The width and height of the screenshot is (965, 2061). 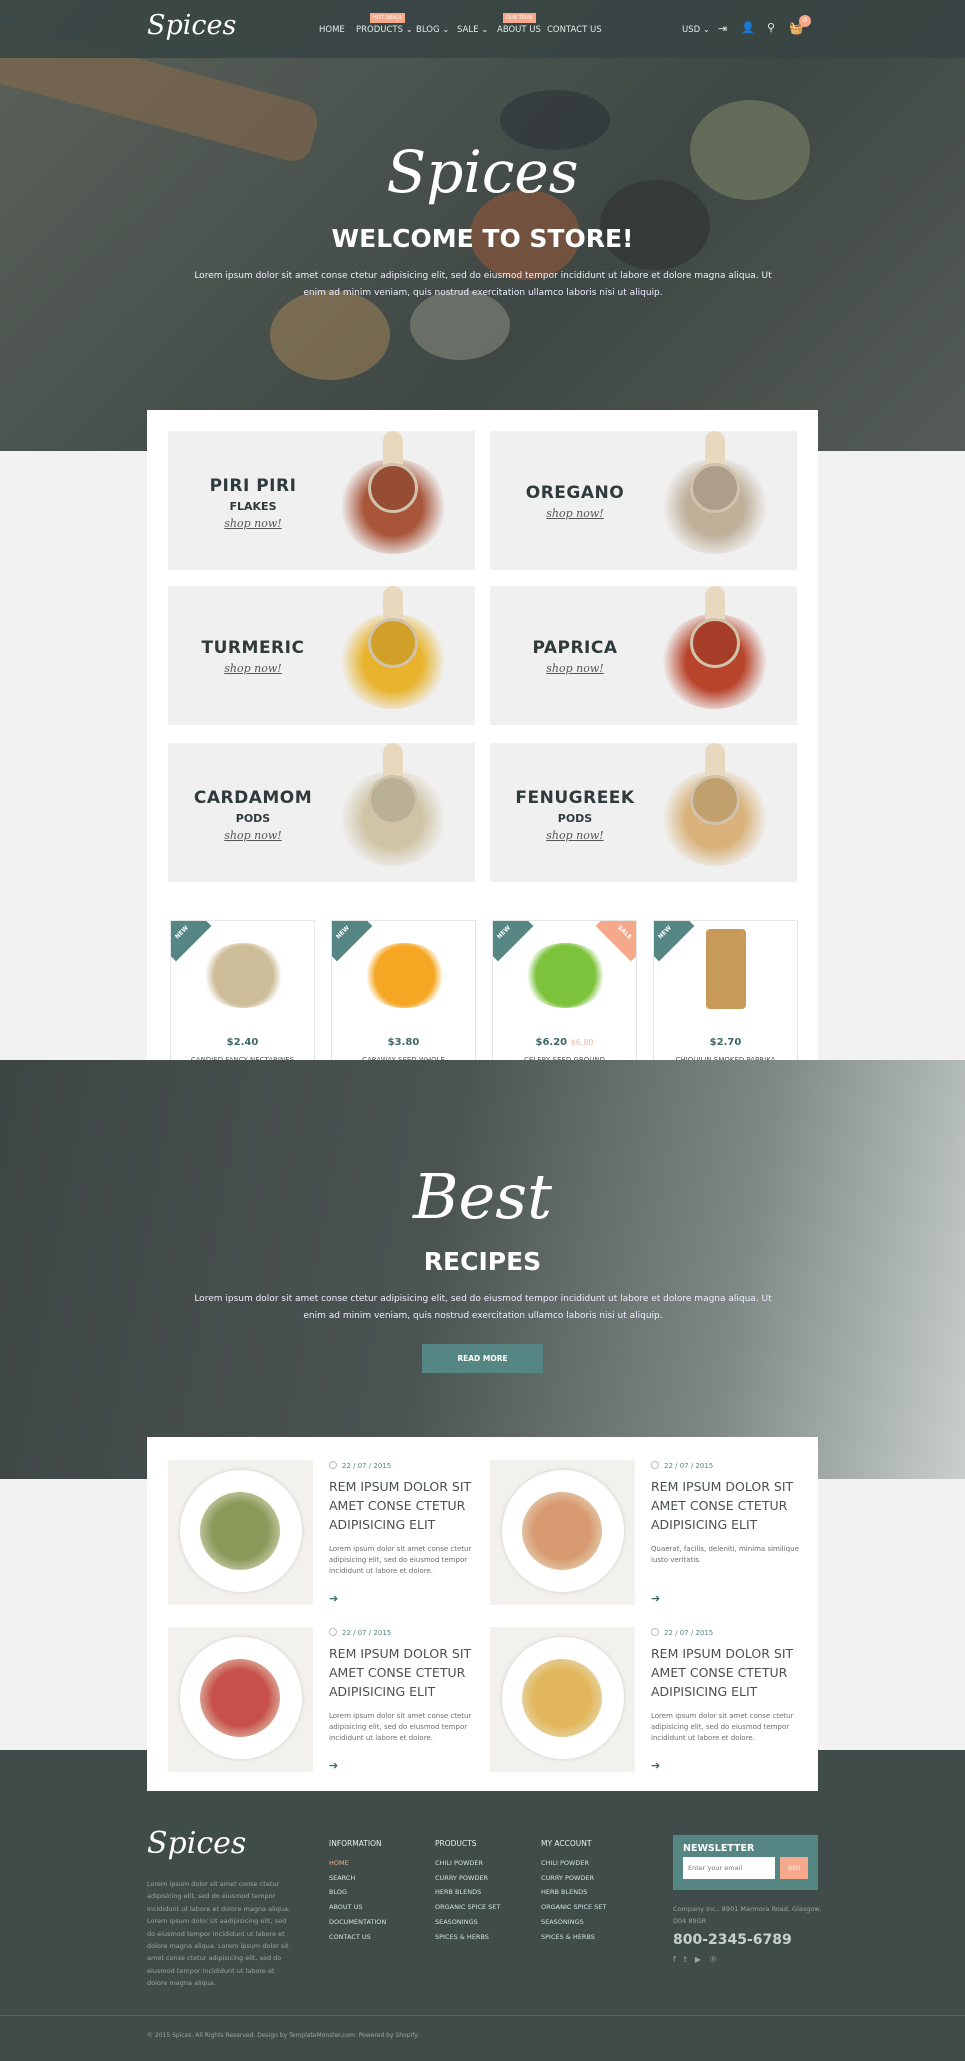 I want to click on footer-column-title: MY ACCOUNT, so click(x=566, y=1843).